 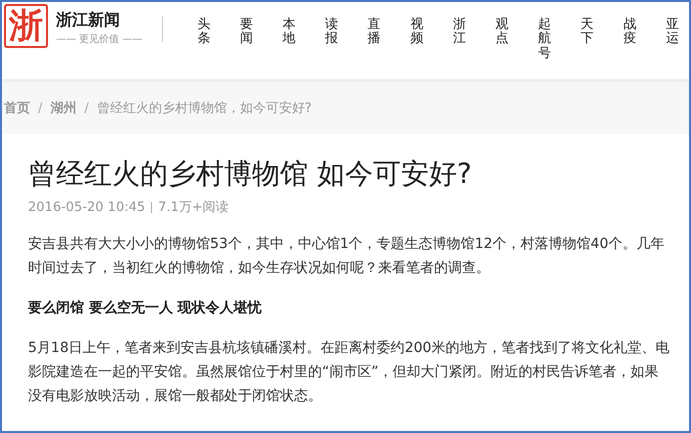 What do you see at coordinates (502, 39) in the screenshot?
I see `nav-link: 观点` at bounding box center [502, 39].